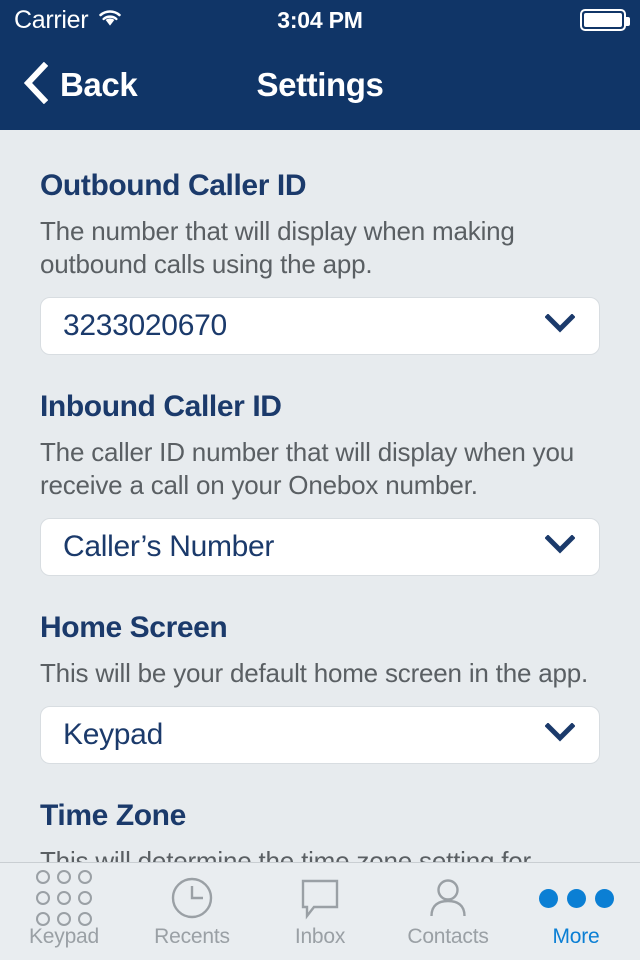 The width and height of the screenshot is (640, 960). I want to click on tab-keypad: Keypad, so click(64, 911).